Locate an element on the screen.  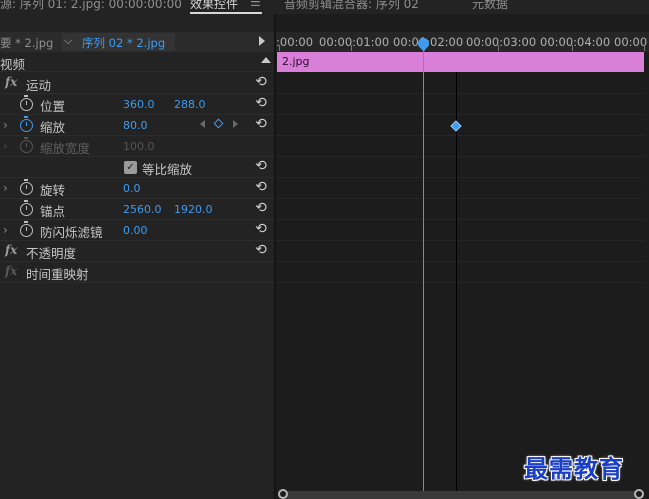
timeline-clip-name: 2.jpg is located at coordinates (296, 61).